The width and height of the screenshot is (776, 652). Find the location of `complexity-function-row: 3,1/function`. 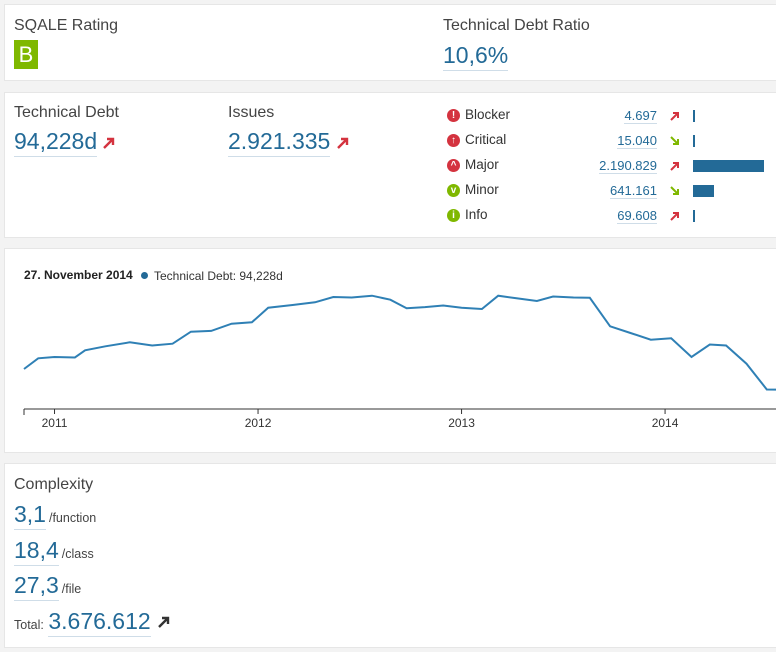

complexity-function-row: 3,1/function is located at coordinates (55, 515).